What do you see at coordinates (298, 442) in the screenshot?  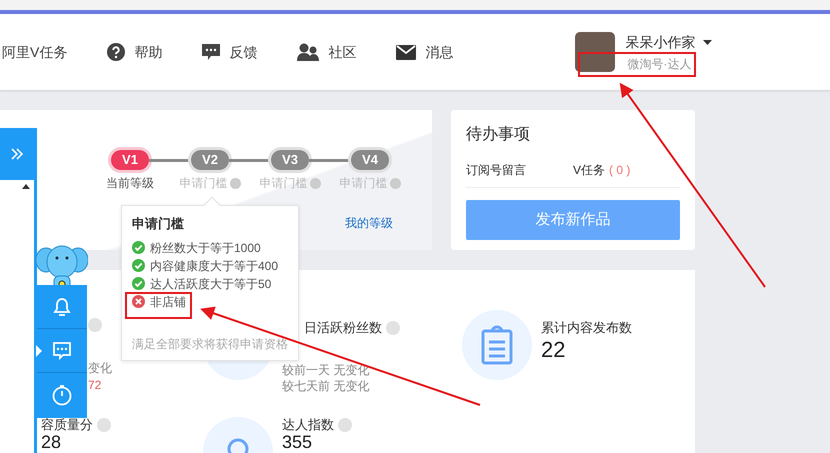 I see `stat-value: 355` at bounding box center [298, 442].